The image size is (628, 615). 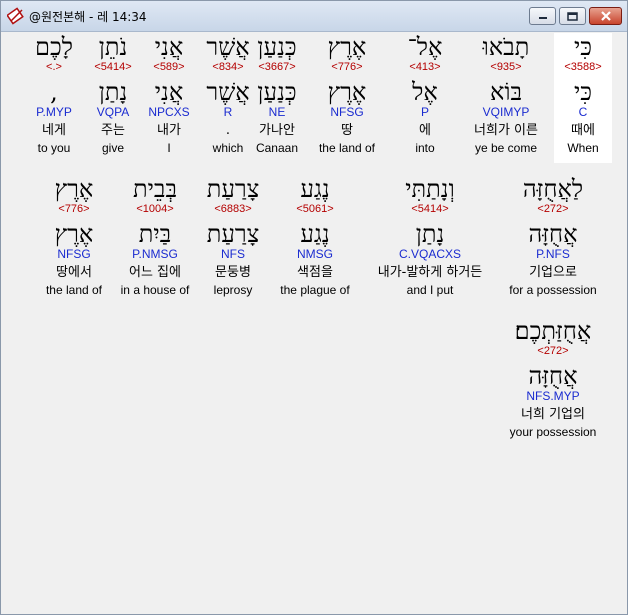 I want to click on parsing-code: NFS.MYP, so click(x=553, y=396).